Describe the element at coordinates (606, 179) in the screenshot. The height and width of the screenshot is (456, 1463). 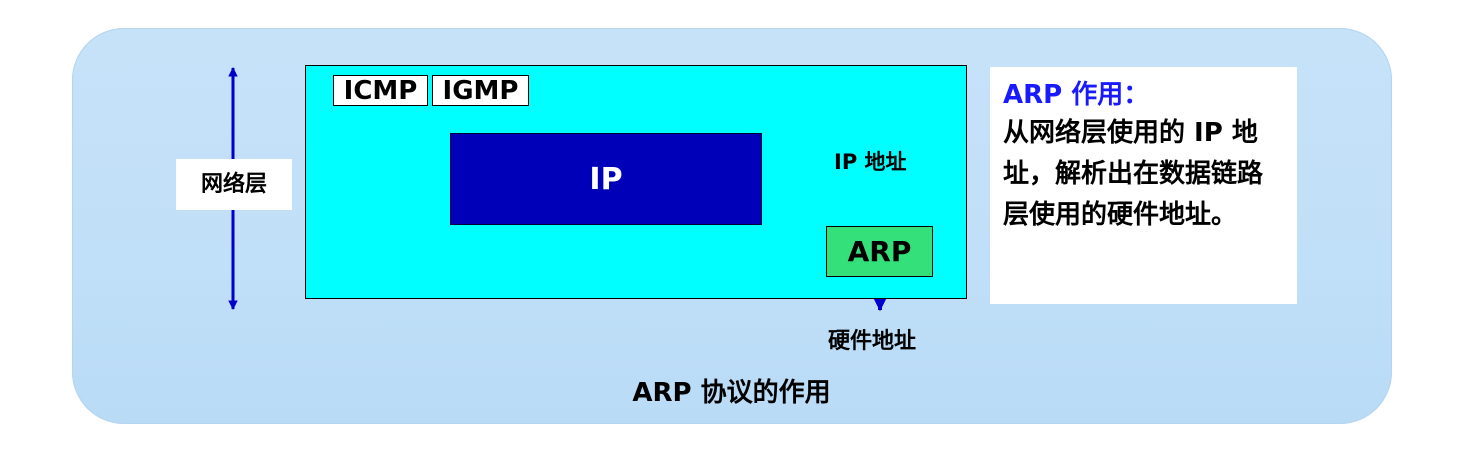
I see `ip-box: IP` at that location.